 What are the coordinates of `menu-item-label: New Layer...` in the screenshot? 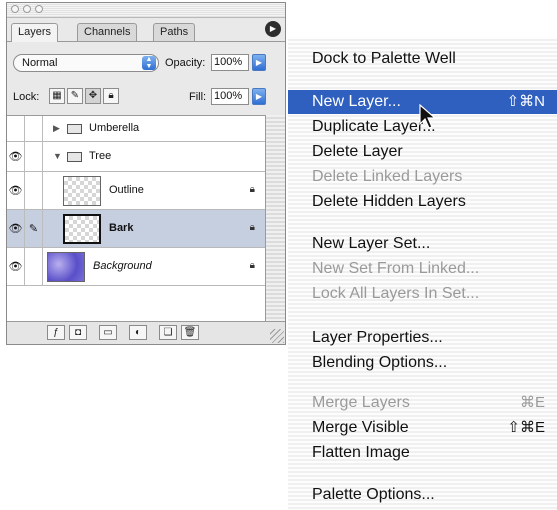 It's located at (356, 101).